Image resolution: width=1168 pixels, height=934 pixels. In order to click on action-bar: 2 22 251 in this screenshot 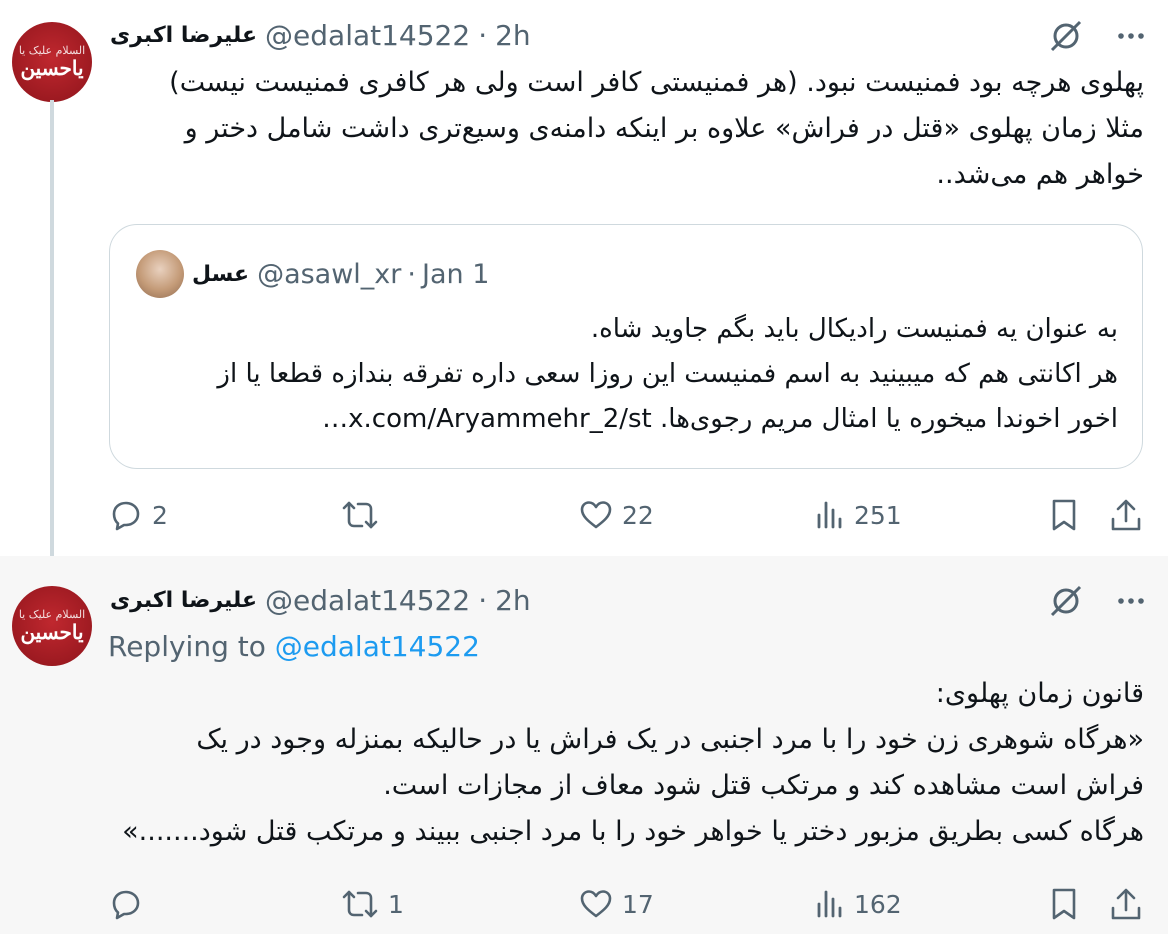, I will do `click(628, 515)`.